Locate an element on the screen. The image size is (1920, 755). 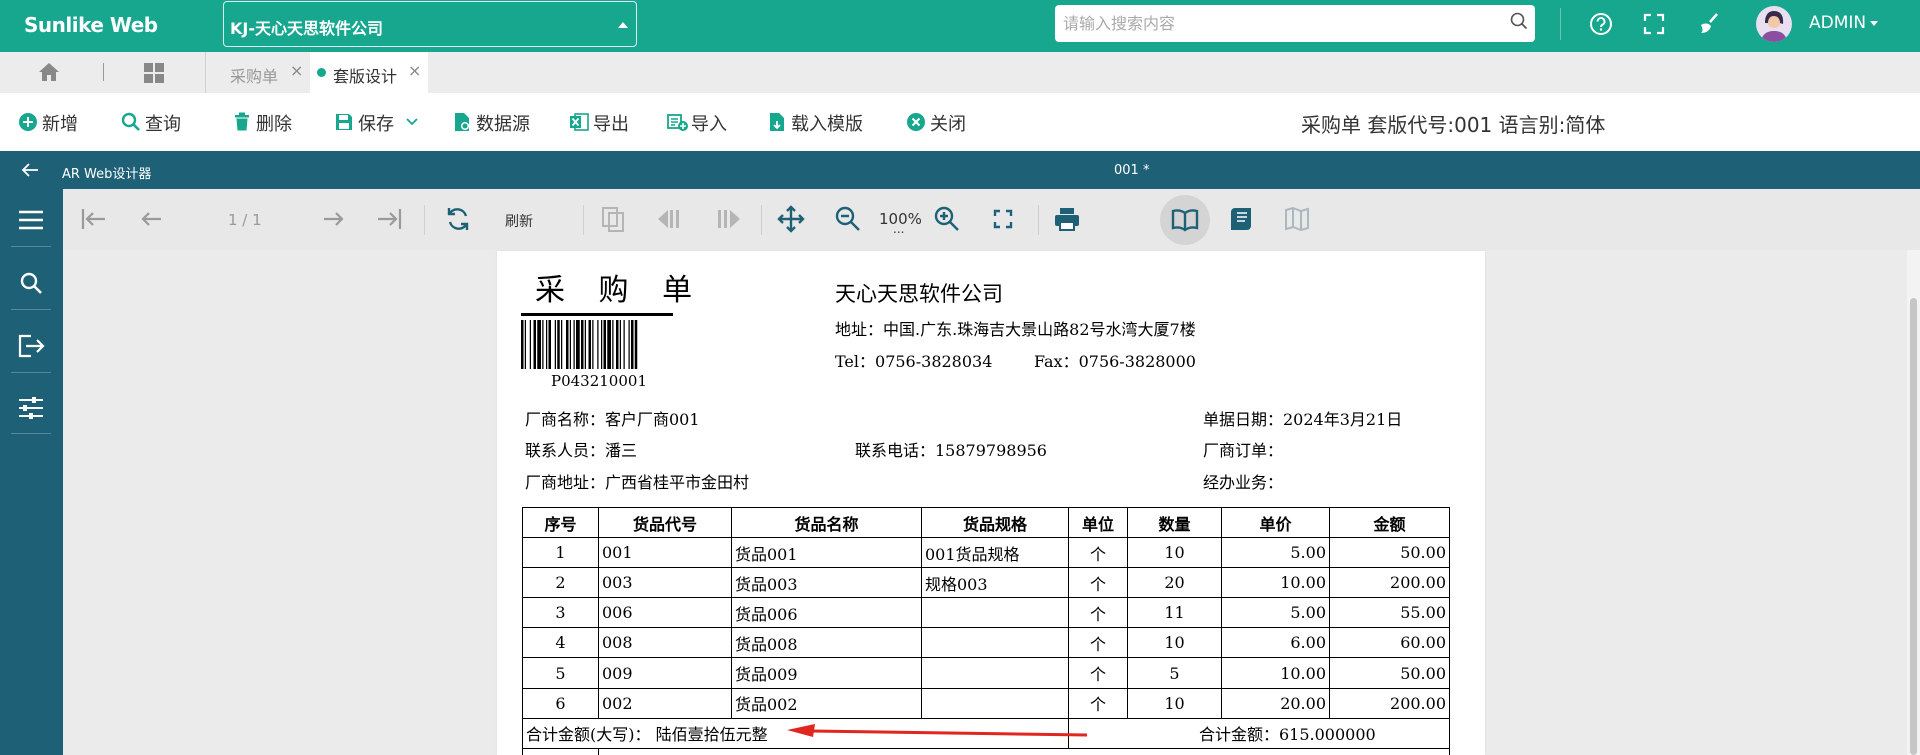
vertical-scrollbar is located at coordinates (1913, 502).